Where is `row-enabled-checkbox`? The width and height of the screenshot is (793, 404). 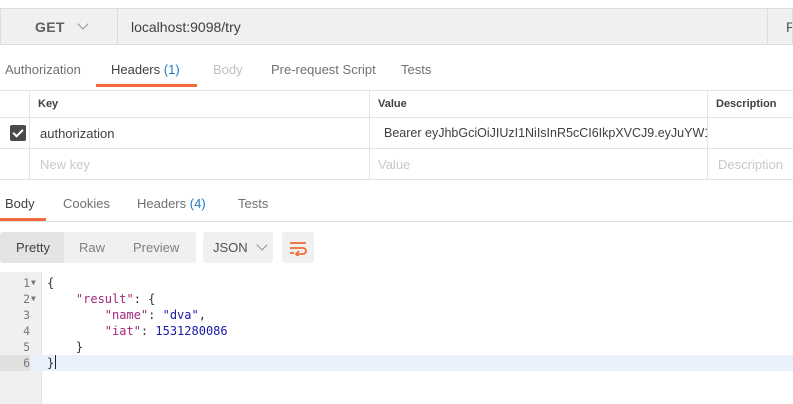 row-enabled-checkbox is located at coordinates (18, 133).